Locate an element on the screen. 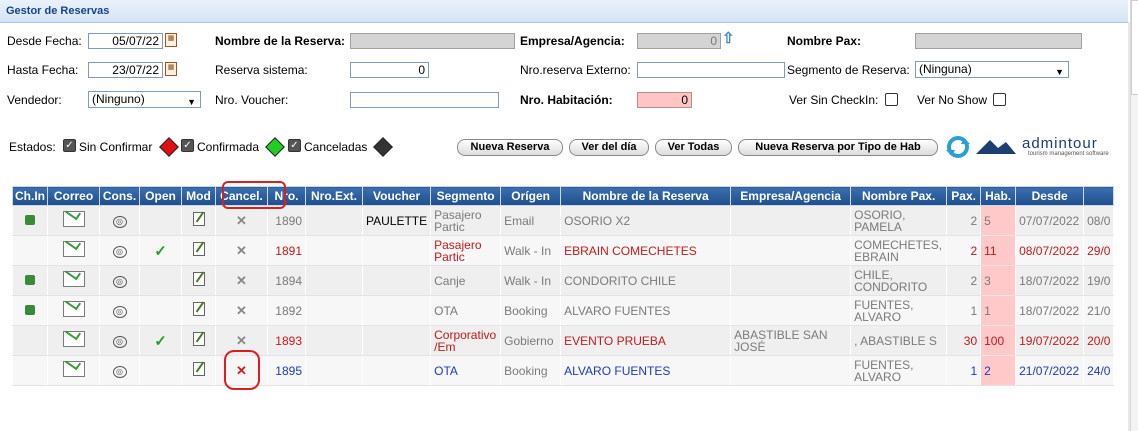 The image size is (1138, 431). ver-sin-checkin-checkbox is located at coordinates (891, 99).